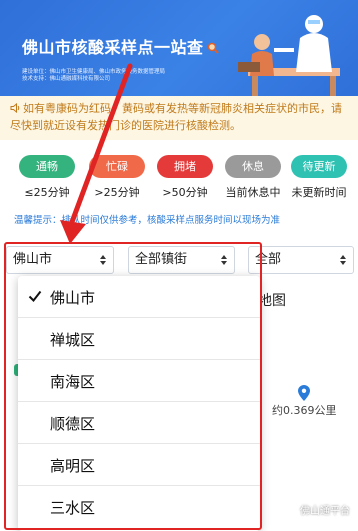 This screenshot has width=358, height=531. Describe the element at coordinates (73, 382) in the screenshot. I see `dropdown-option-label: 南海区` at that location.